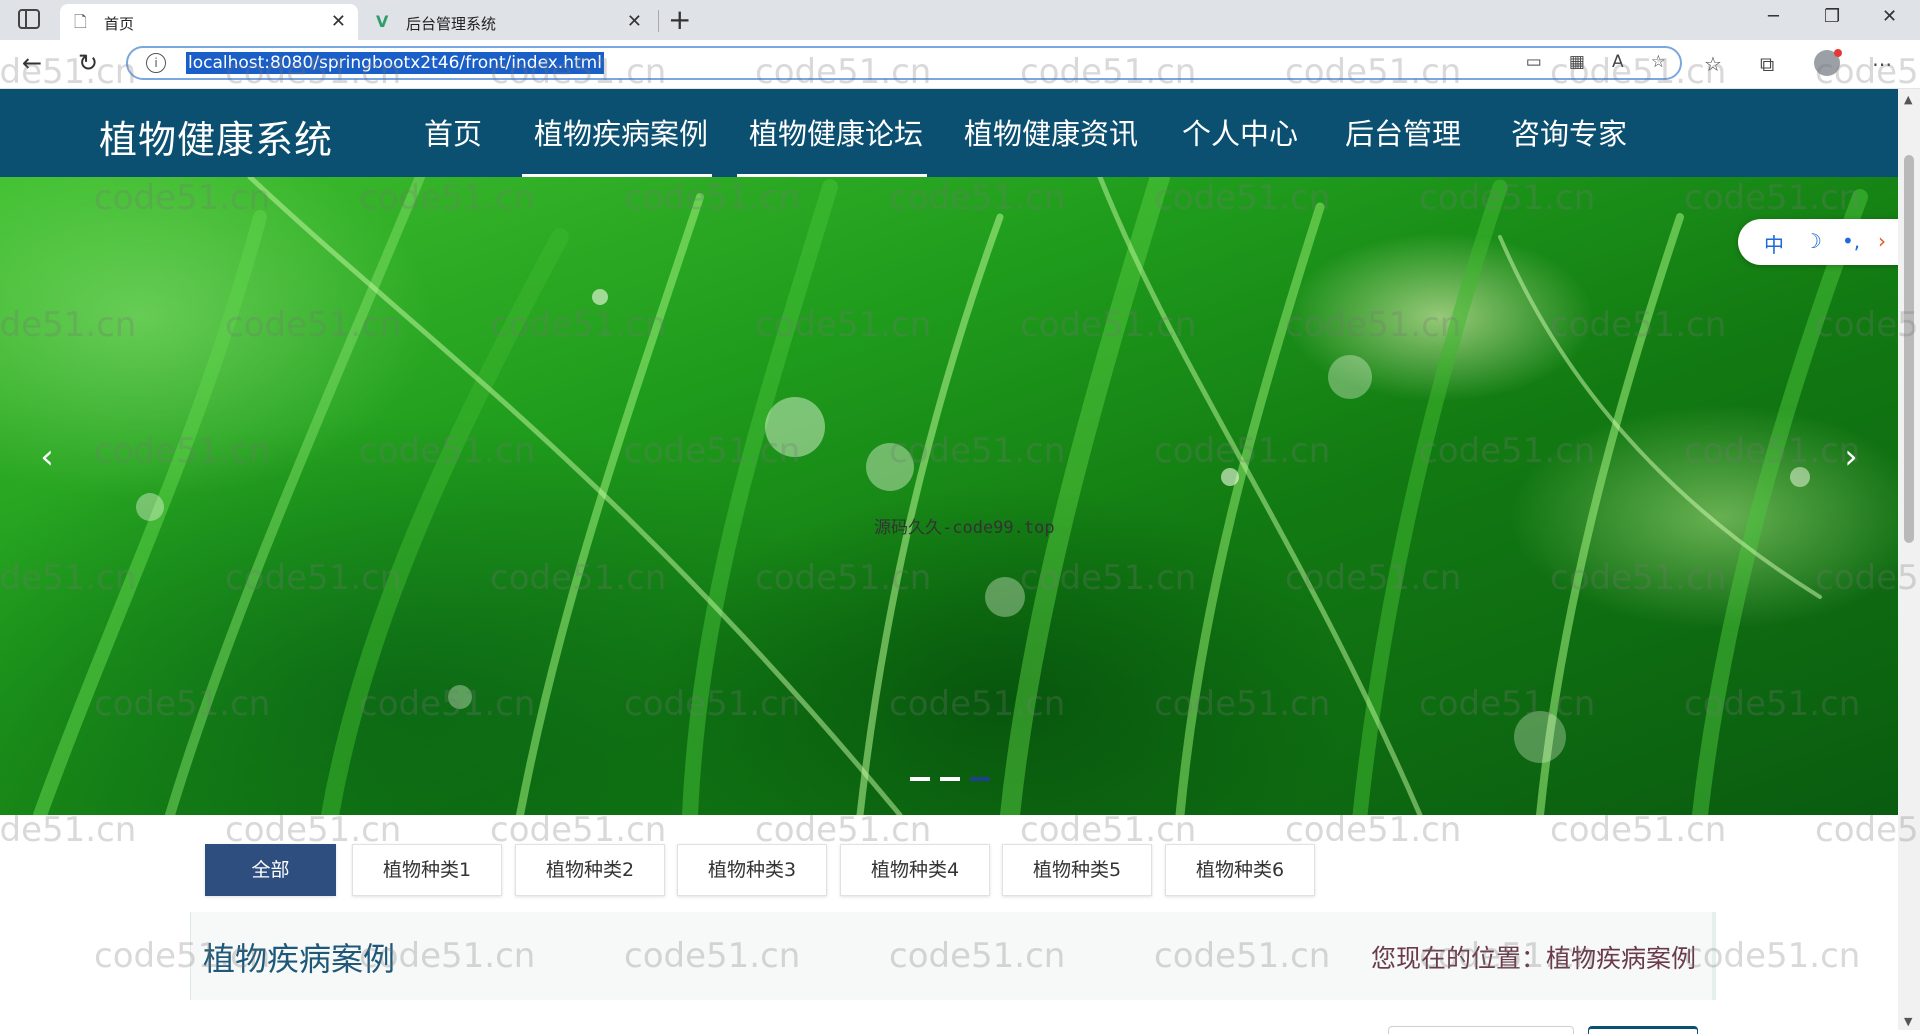 The width and height of the screenshot is (1920, 1034). What do you see at coordinates (382, 21) in the screenshot?
I see `vue-logo-icon: V` at bounding box center [382, 21].